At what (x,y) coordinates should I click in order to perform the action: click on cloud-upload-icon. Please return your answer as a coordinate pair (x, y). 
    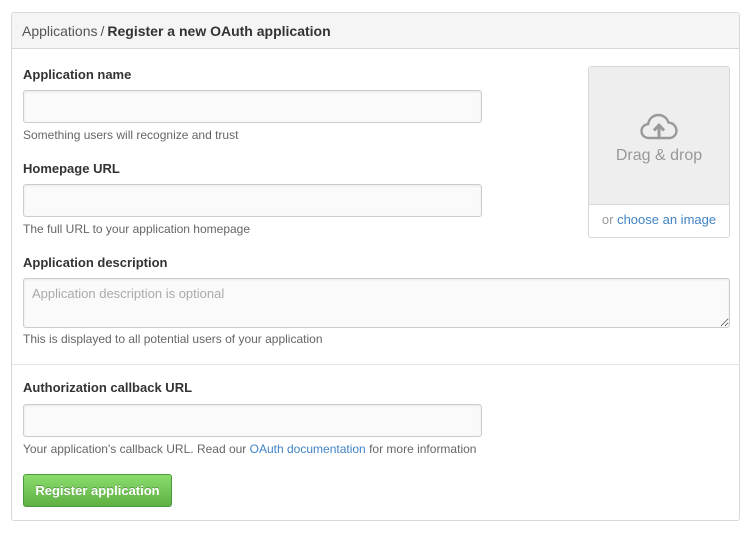
    Looking at the image, I should click on (659, 126).